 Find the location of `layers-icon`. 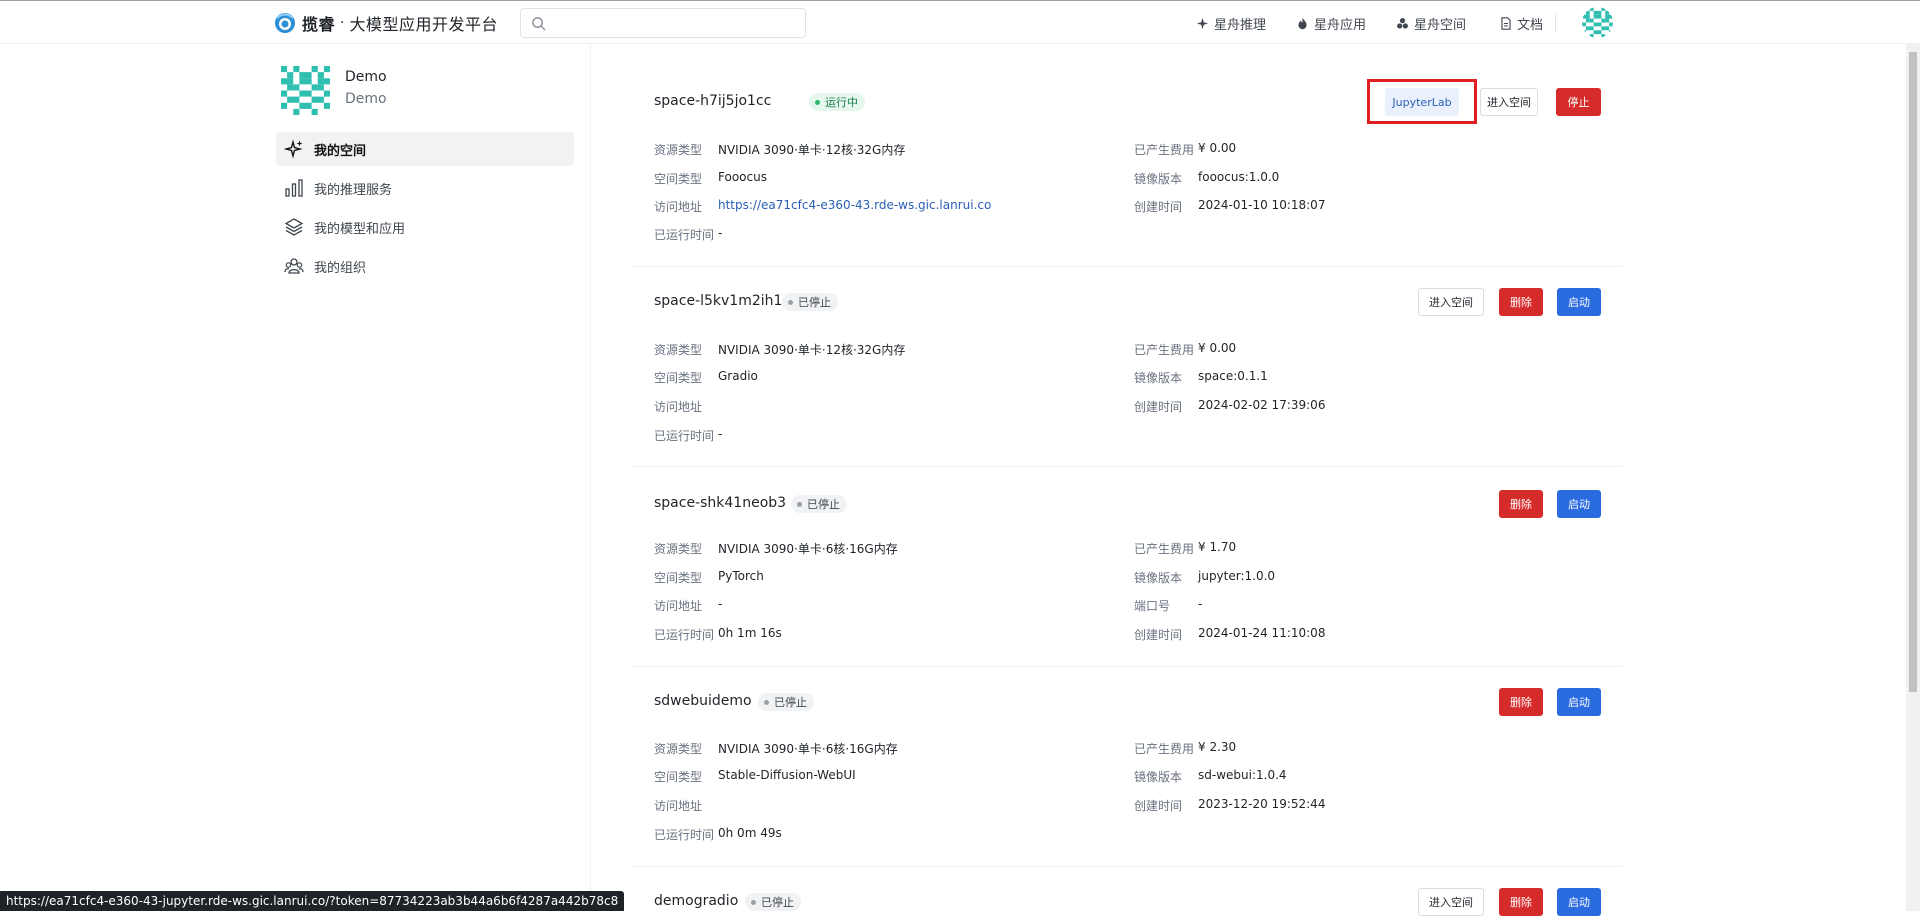

layers-icon is located at coordinates (294, 227).